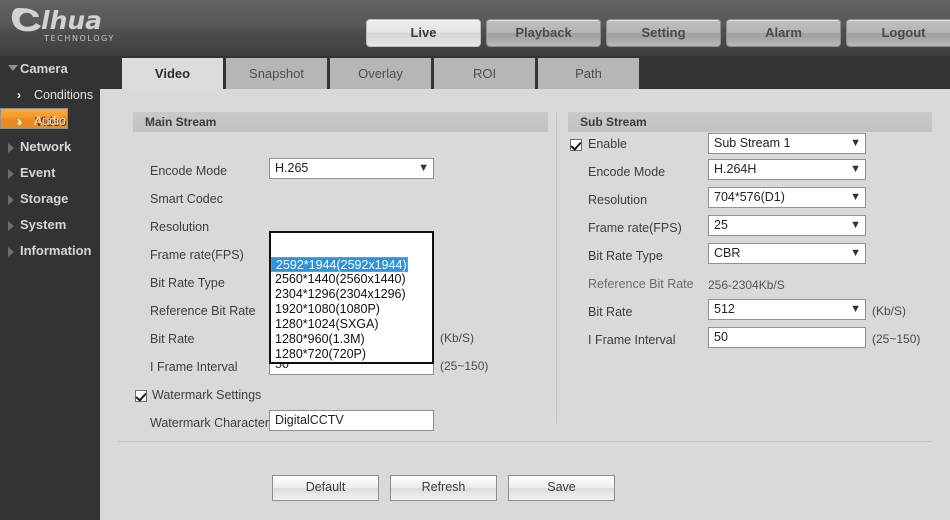 This screenshot has width=950, height=520. What do you see at coordinates (44, 198) in the screenshot?
I see `sidebar-label-storage: Storage` at bounding box center [44, 198].